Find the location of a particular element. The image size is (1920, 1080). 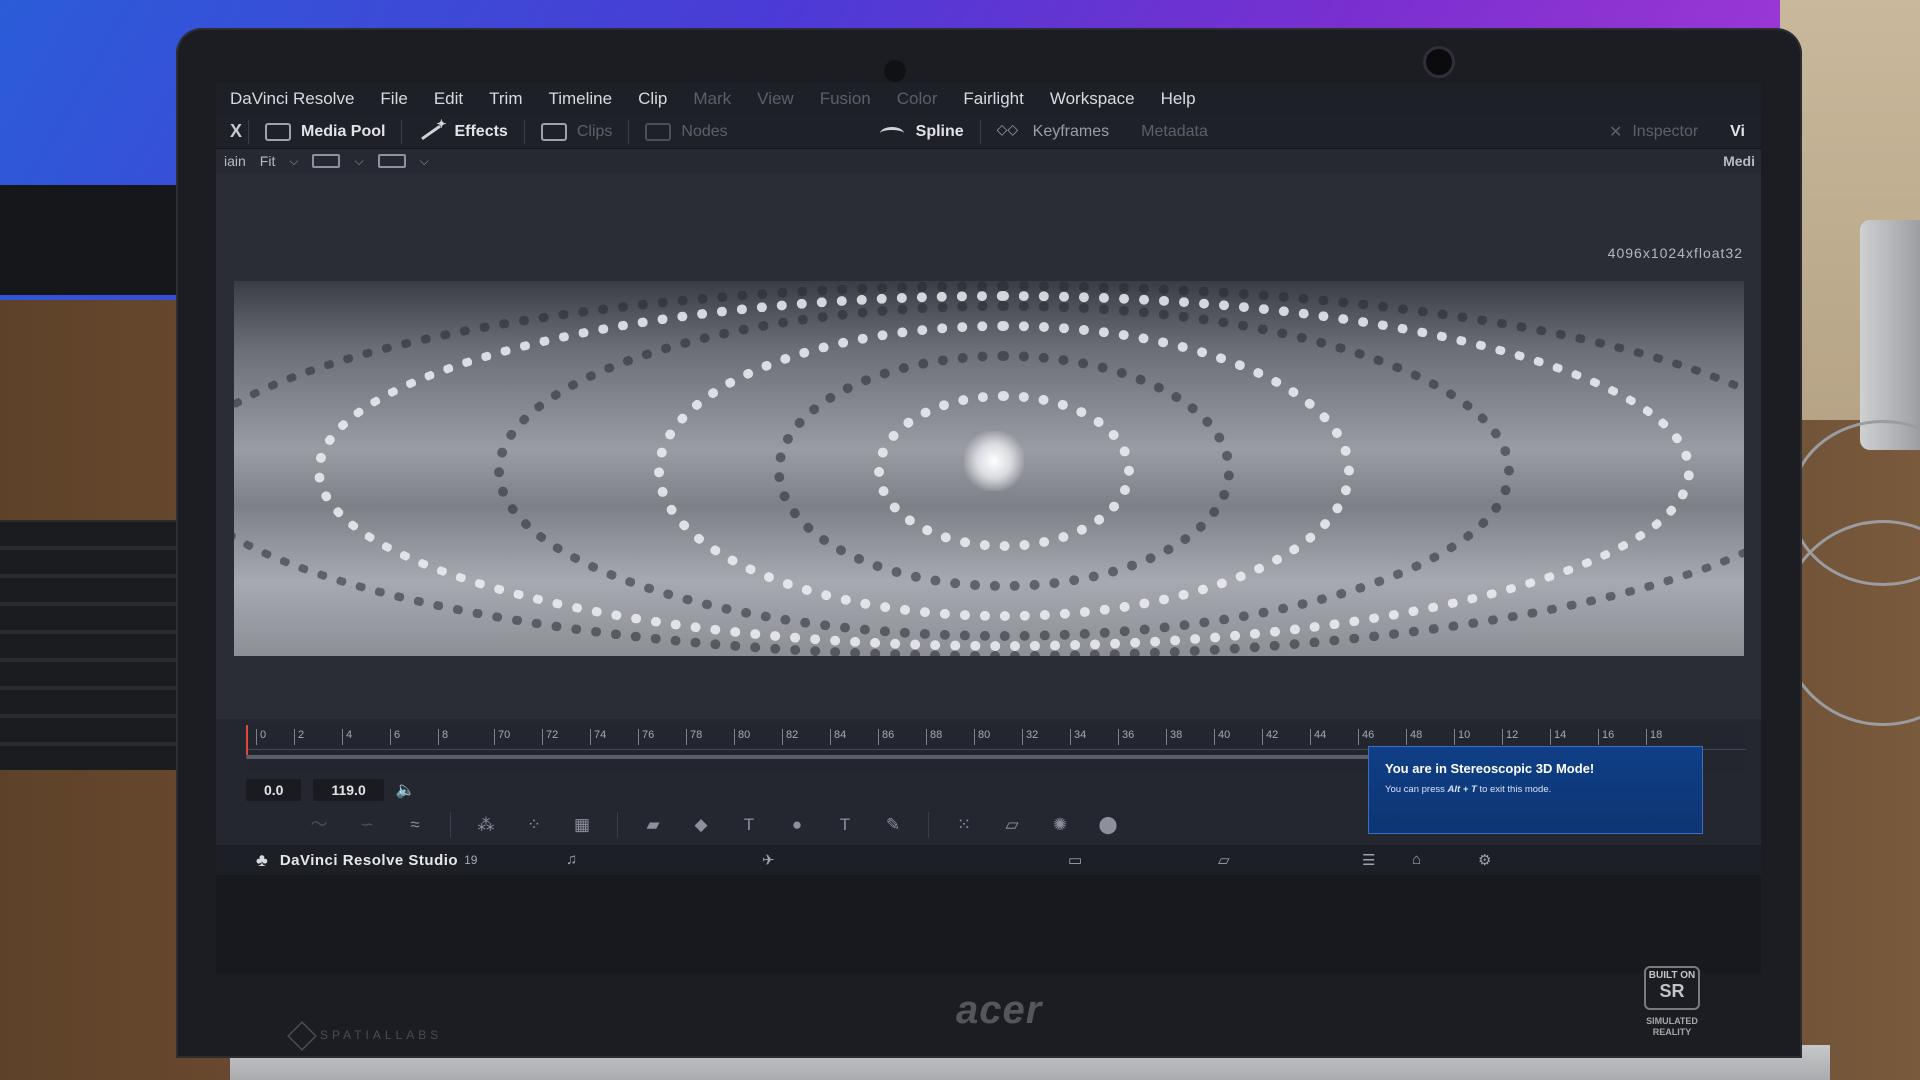

menu-clip: Clip is located at coordinates (652, 99).